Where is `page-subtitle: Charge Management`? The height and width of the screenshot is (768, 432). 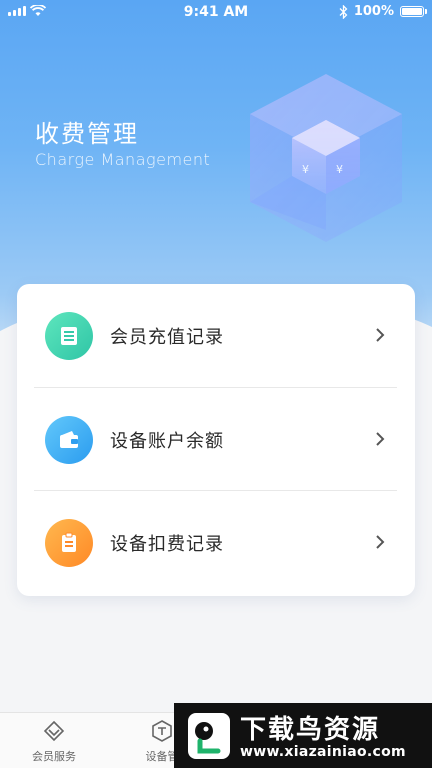
page-subtitle: Charge Management is located at coordinates (123, 159).